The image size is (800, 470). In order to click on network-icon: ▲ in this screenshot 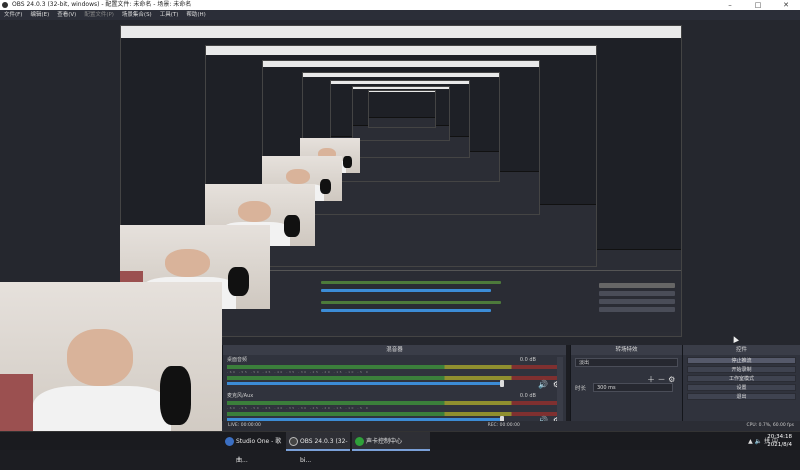, I will do `click(750, 441)`.